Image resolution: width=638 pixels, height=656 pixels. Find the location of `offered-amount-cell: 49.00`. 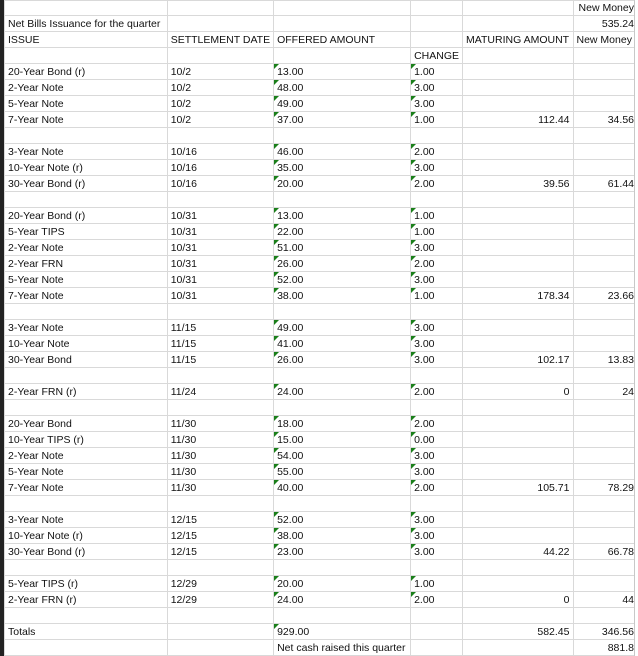

offered-amount-cell: 49.00 is located at coordinates (342, 327).